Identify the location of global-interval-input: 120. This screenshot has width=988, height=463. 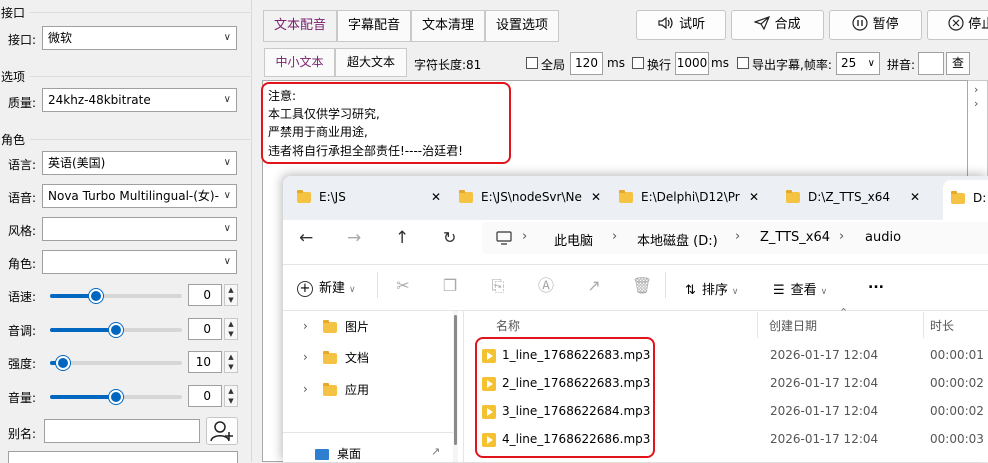
(586, 63).